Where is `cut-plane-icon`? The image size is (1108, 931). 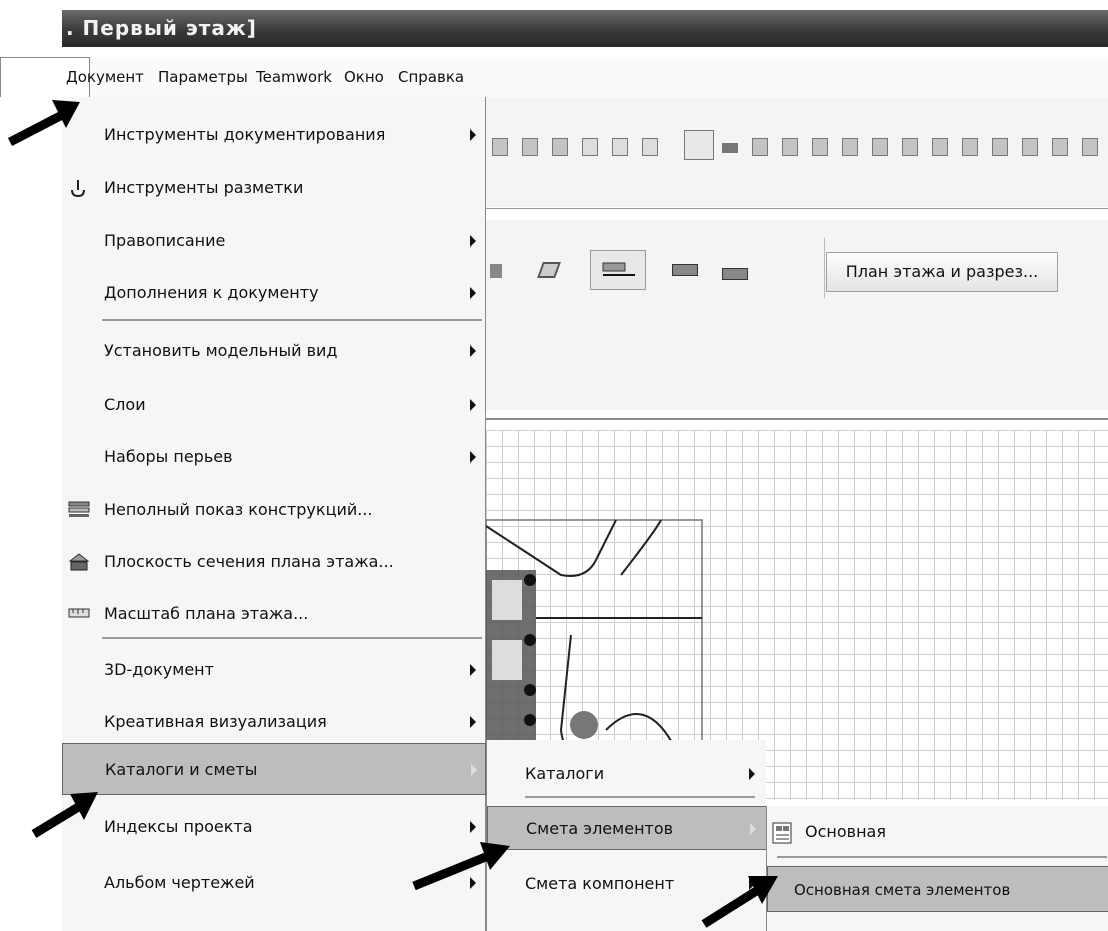 cut-plane-icon is located at coordinates (79, 561).